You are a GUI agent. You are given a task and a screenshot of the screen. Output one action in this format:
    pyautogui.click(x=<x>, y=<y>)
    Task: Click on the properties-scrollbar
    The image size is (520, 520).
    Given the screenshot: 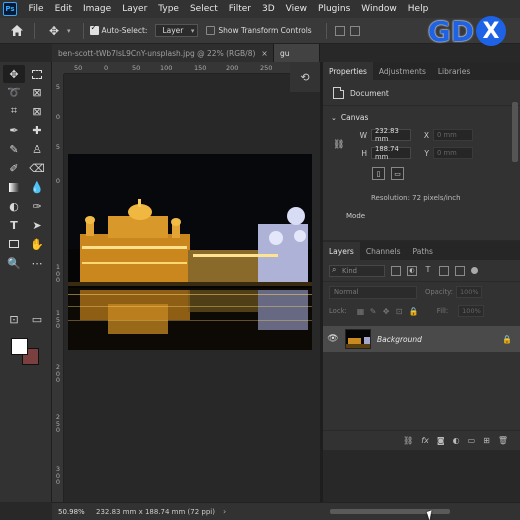 What is the action you would take?
    pyautogui.click(x=515, y=132)
    